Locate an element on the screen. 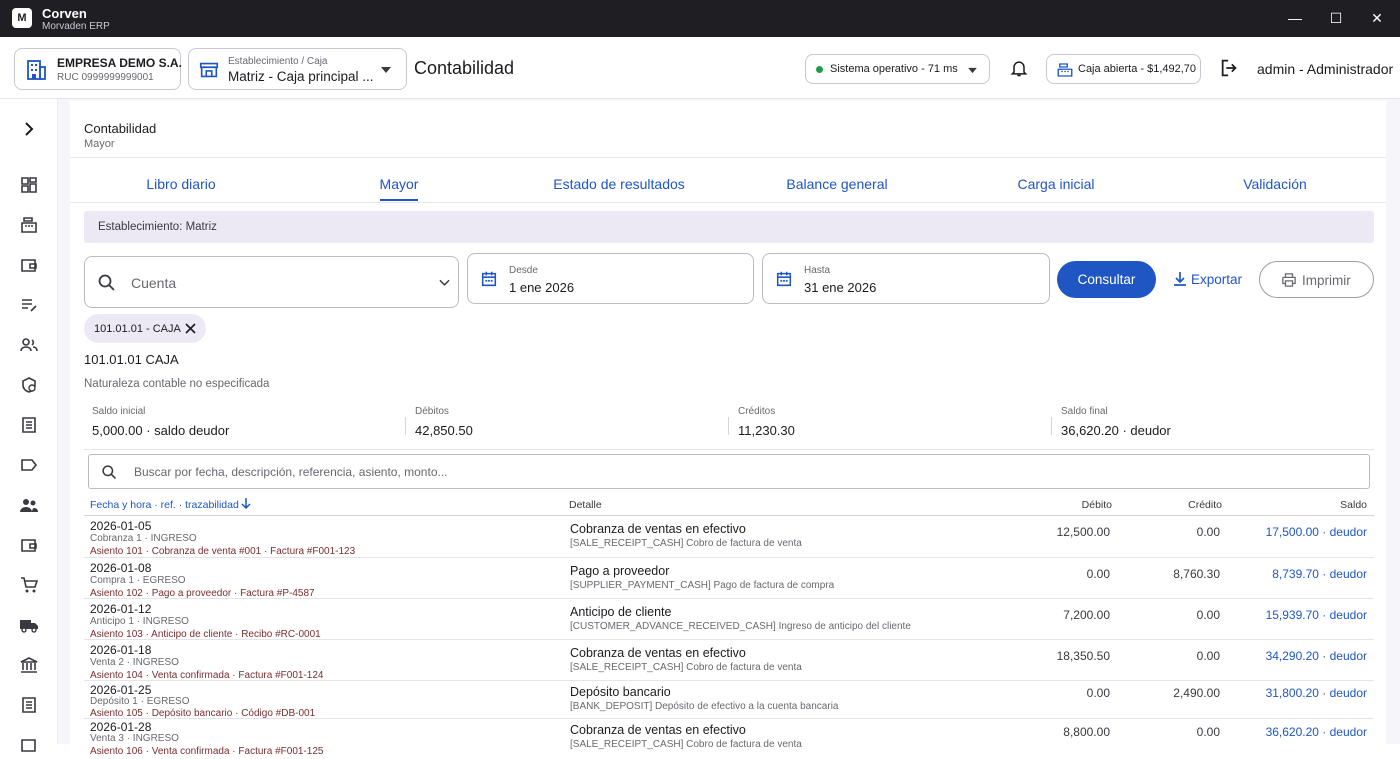 The height and width of the screenshot is (759, 1400). tab-libro-diario: Libro diario is located at coordinates (181, 184).